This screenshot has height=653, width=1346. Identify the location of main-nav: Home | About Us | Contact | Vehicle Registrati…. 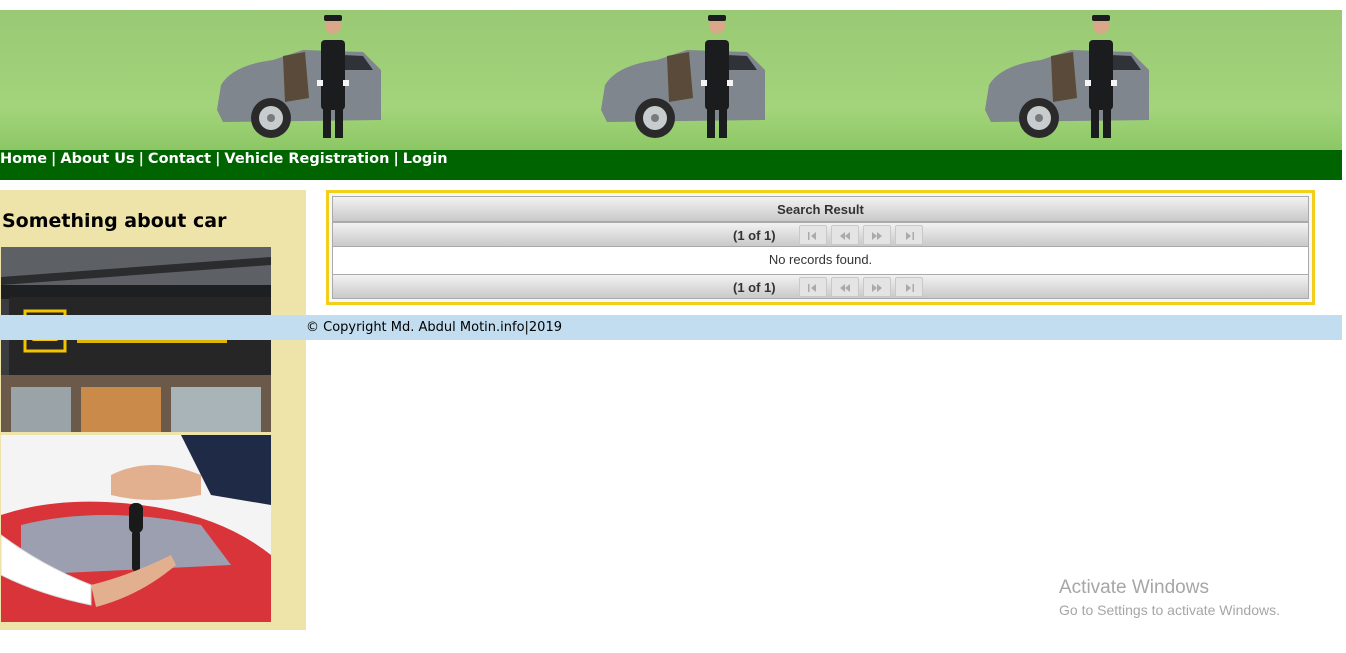
(671, 165).